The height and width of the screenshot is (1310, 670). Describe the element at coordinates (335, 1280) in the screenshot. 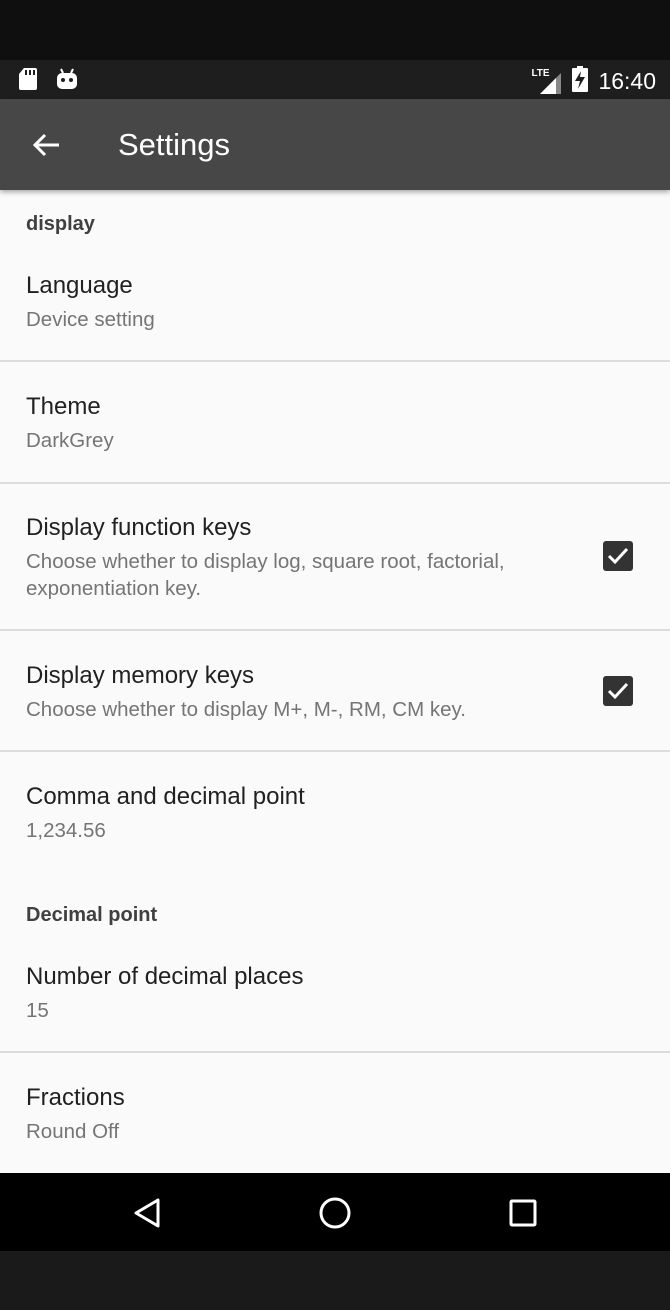

I see `bottom-black-area` at that location.